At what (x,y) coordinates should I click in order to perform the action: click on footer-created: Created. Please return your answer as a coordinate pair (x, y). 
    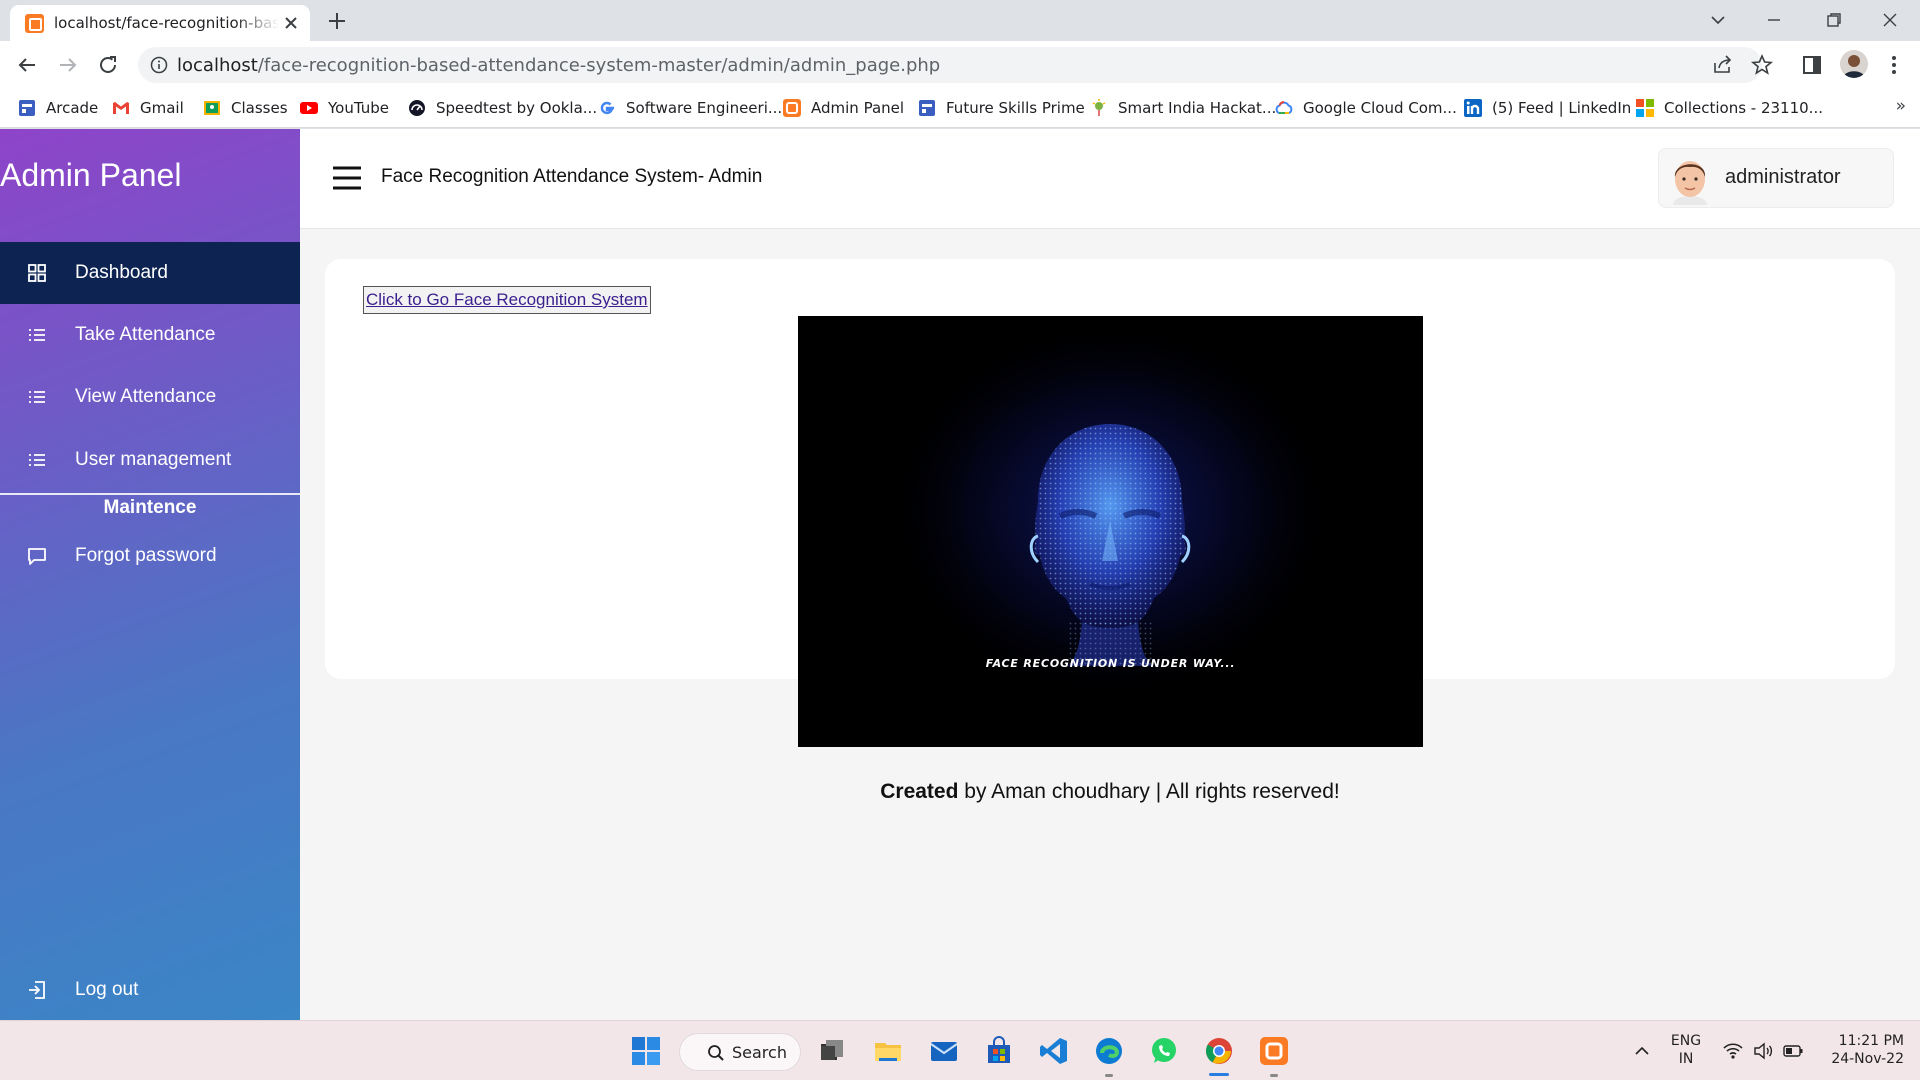
    Looking at the image, I should click on (919, 791).